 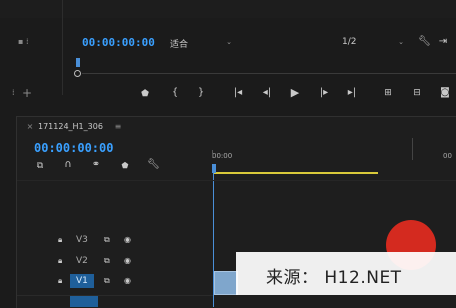 I want to click on go-to-out-icon: ▸|, so click(x=352, y=93).